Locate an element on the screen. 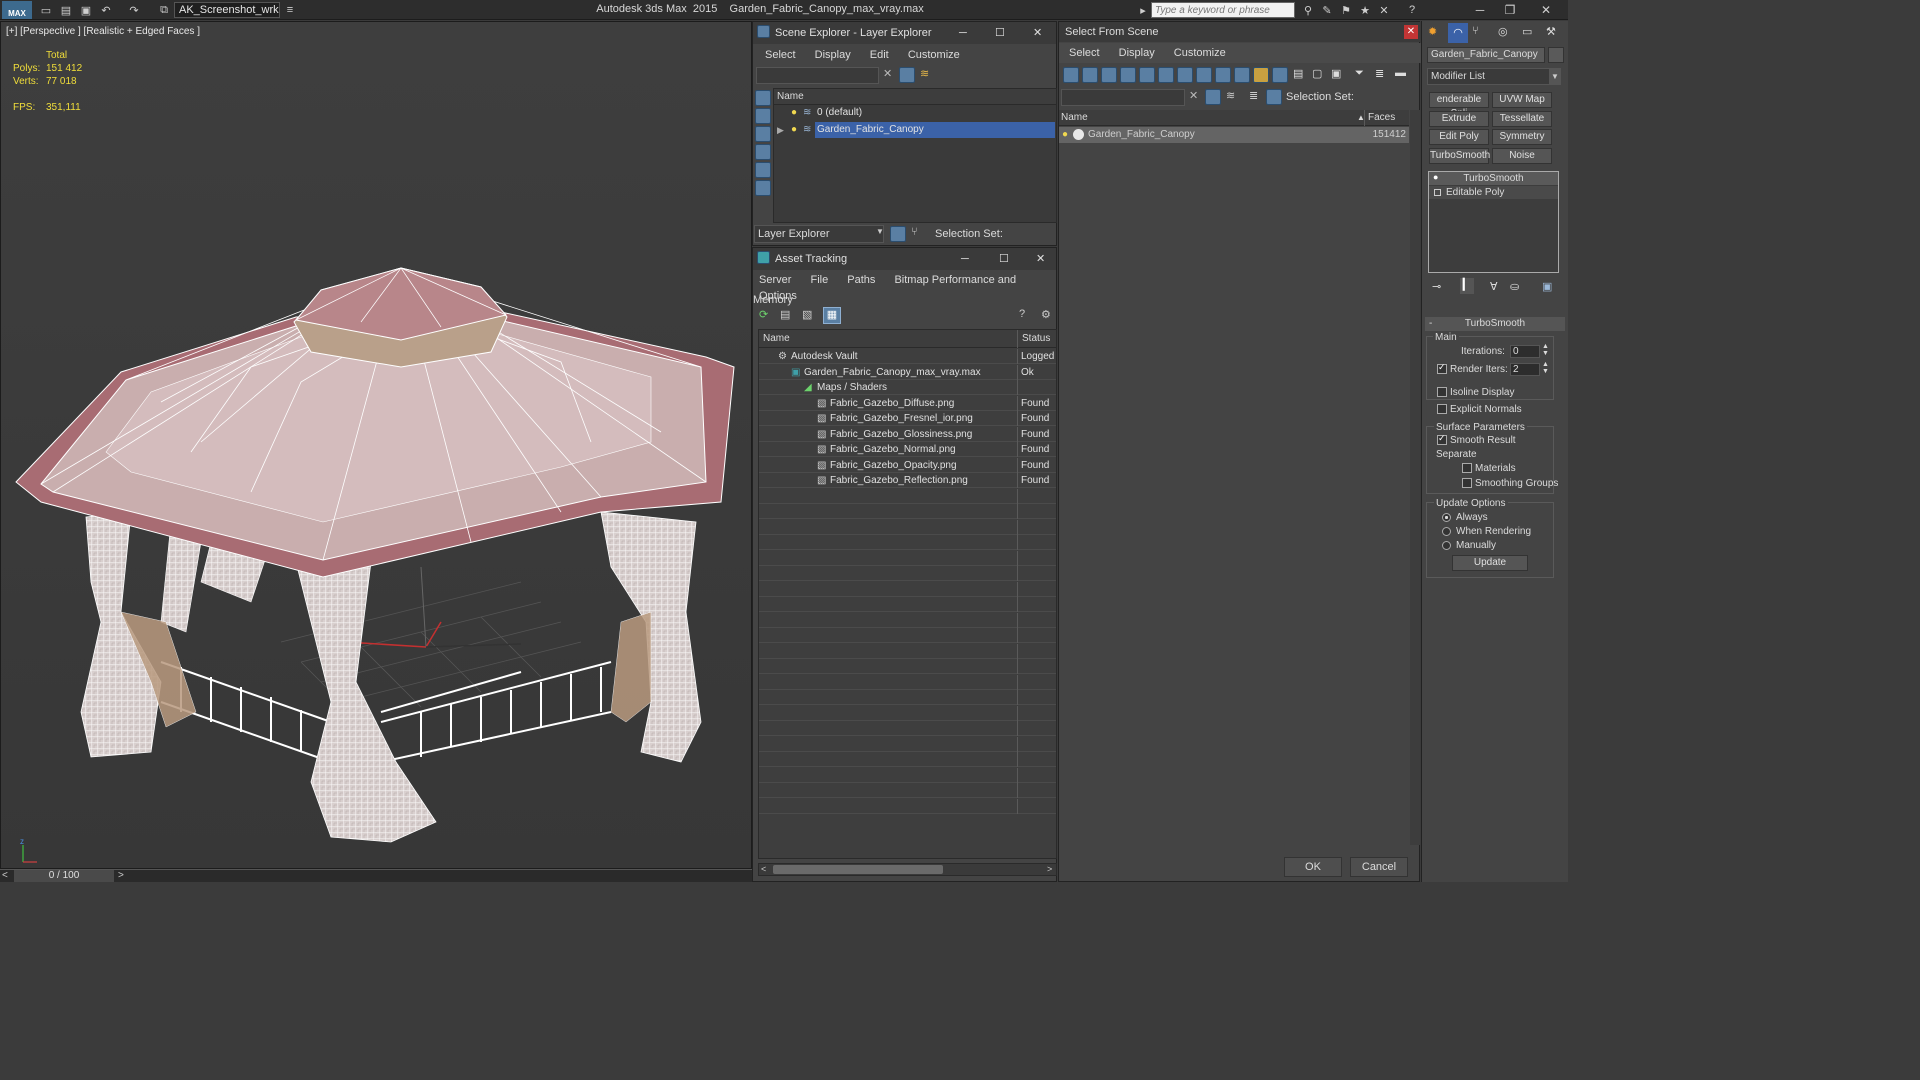 The image size is (1920, 1080). display-all-icon is located at coordinates (763, 116).